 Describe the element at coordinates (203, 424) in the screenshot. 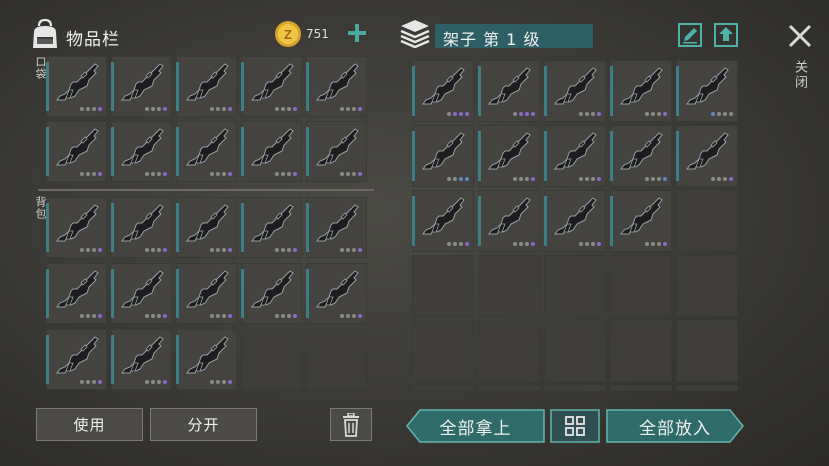

I see `split-button: 分开` at that location.